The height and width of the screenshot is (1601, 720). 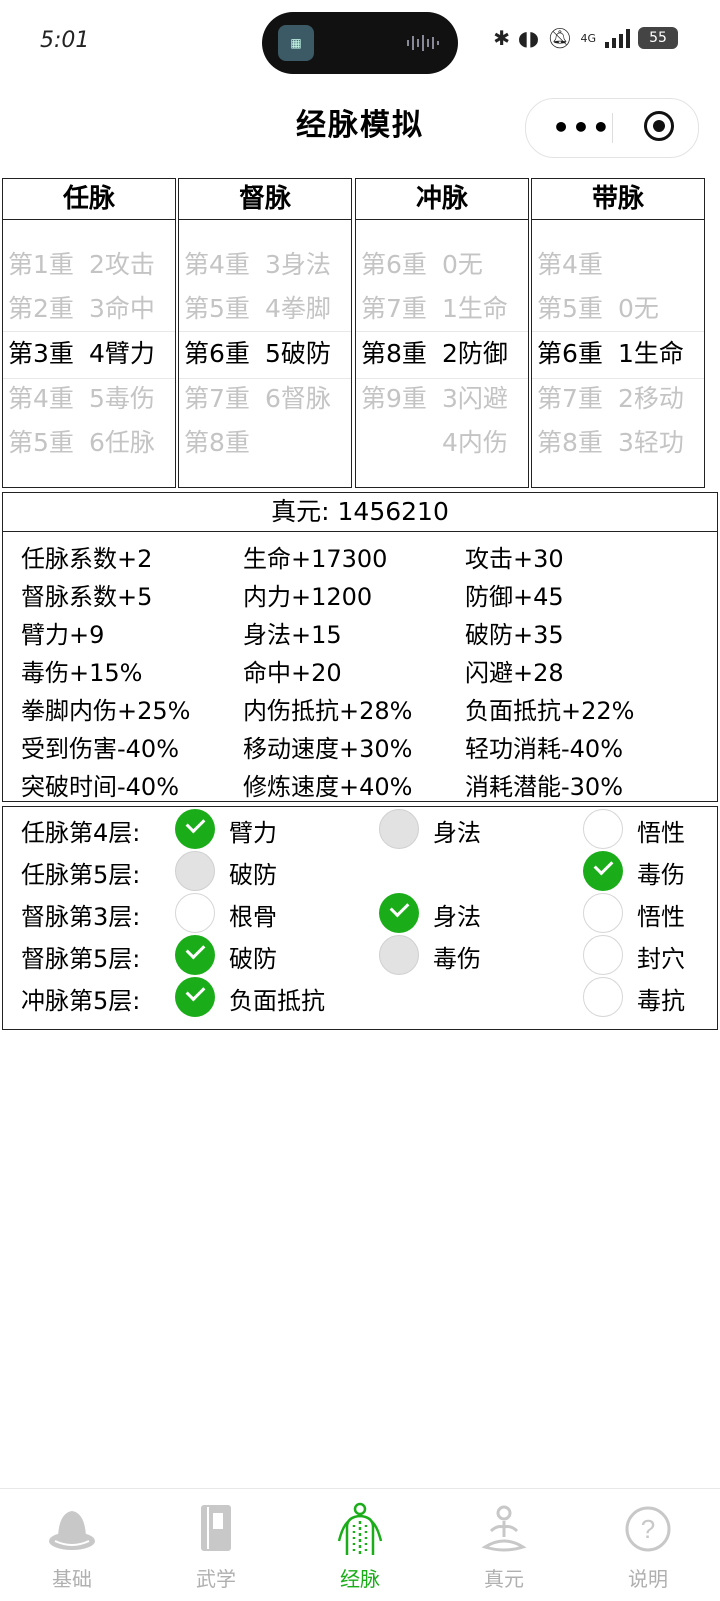 I want to click on level-row: 第2重 3命中, so click(x=89, y=309).